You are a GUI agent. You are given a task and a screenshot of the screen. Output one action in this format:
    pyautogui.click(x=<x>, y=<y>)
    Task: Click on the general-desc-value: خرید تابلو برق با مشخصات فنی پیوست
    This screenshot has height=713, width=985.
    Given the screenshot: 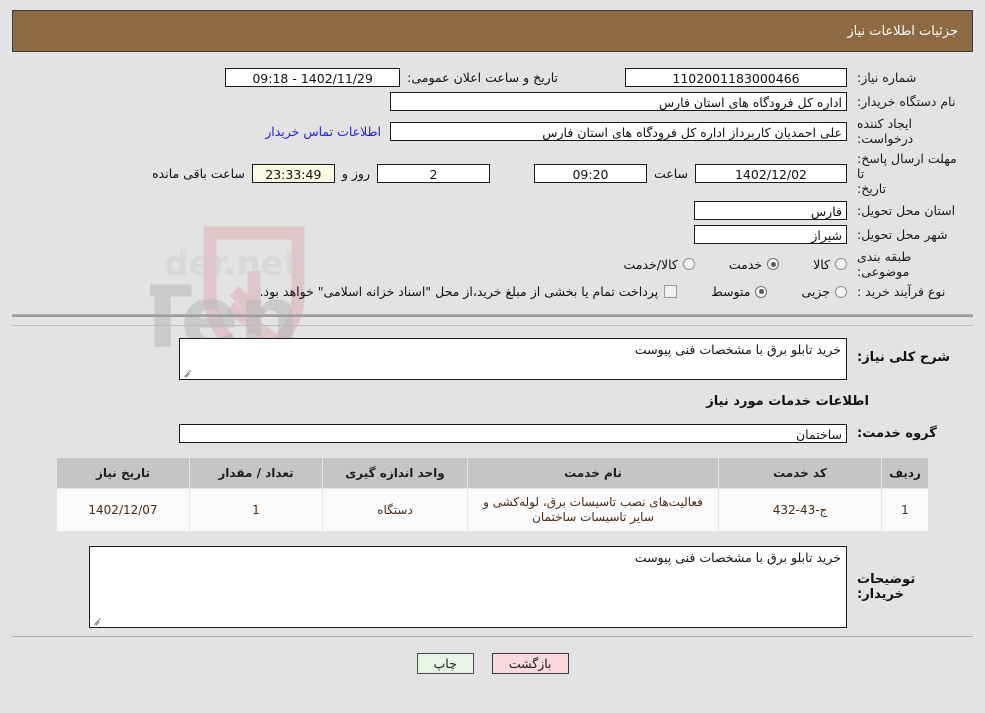 What is the action you would take?
    pyautogui.click(x=737, y=349)
    